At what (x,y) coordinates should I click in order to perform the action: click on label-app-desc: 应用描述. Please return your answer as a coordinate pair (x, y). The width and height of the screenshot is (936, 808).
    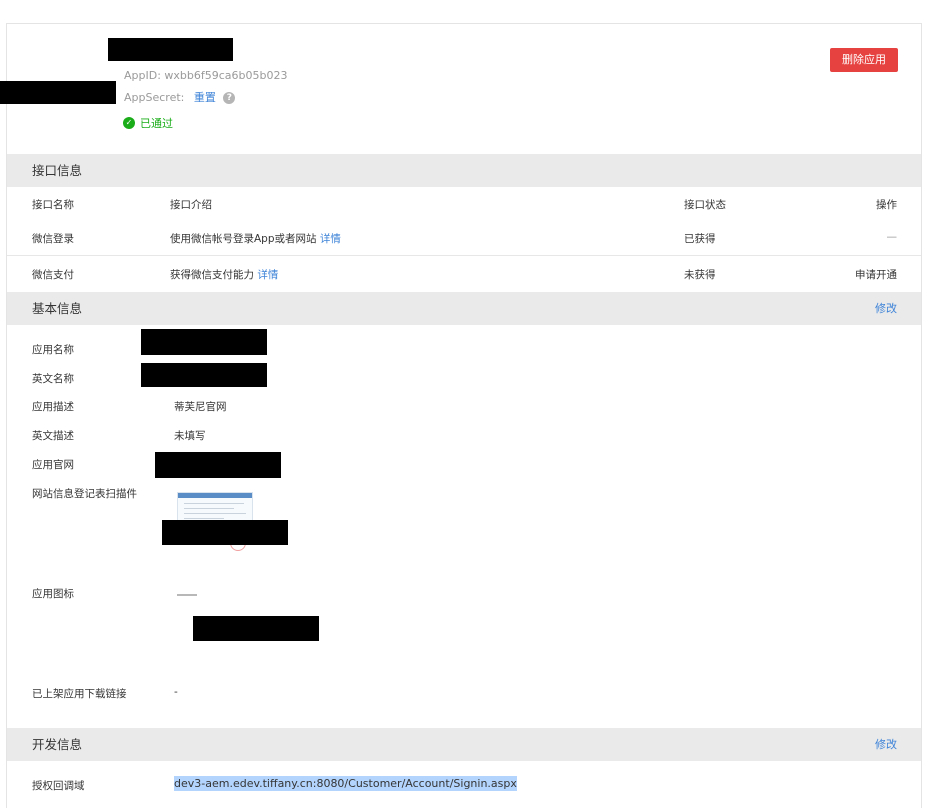
    Looking at the image, I should click on (53, 407).